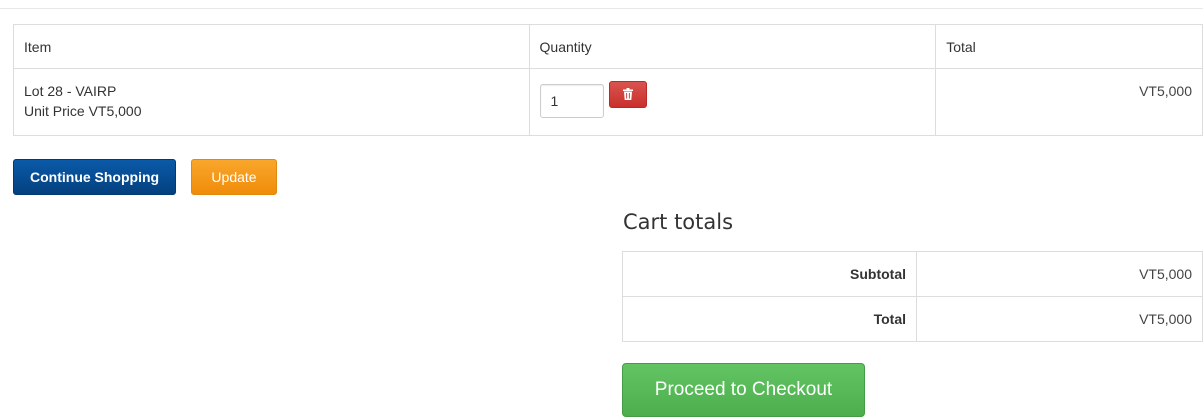 The height and width of the screenshot is (419, 1203). What do you see at coordinates (1165, 91) in the screenshot?
I see `line-total: VT5,000` at bounding box center [1165, 91].